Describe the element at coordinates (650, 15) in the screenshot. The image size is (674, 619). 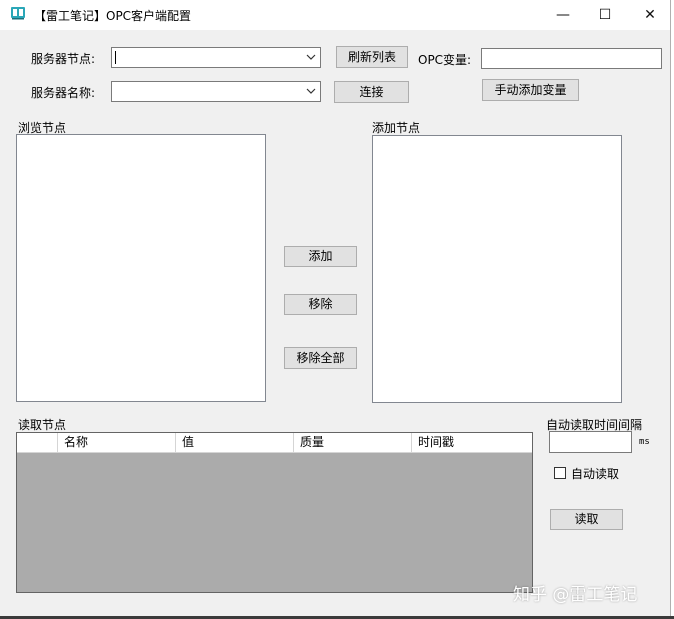
I see `close-button: ✕` at that location.